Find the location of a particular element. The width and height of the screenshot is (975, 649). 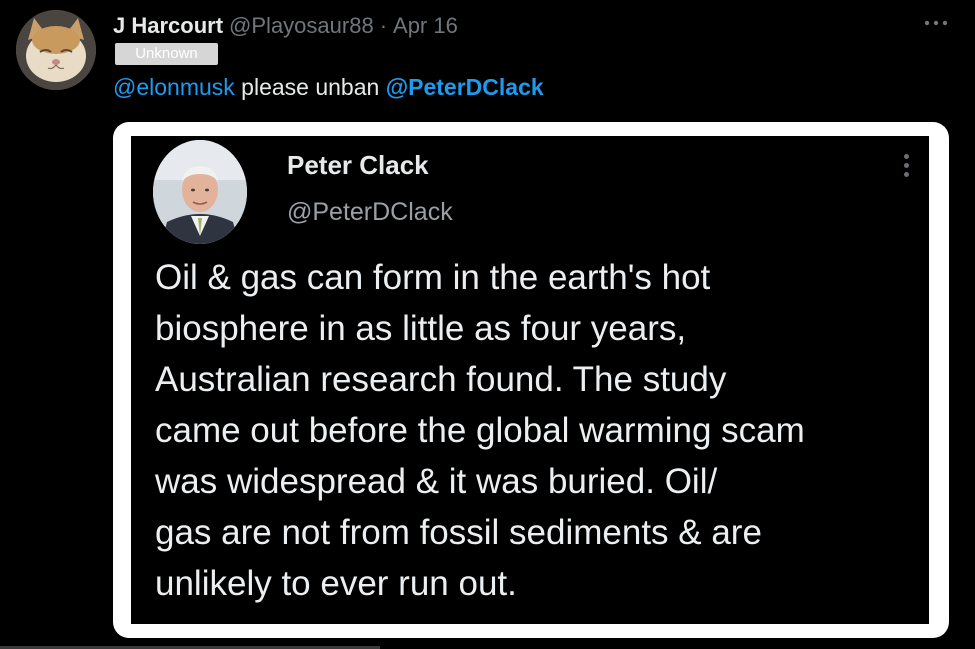

embedded-avatar is located at coordinates (200, 192).